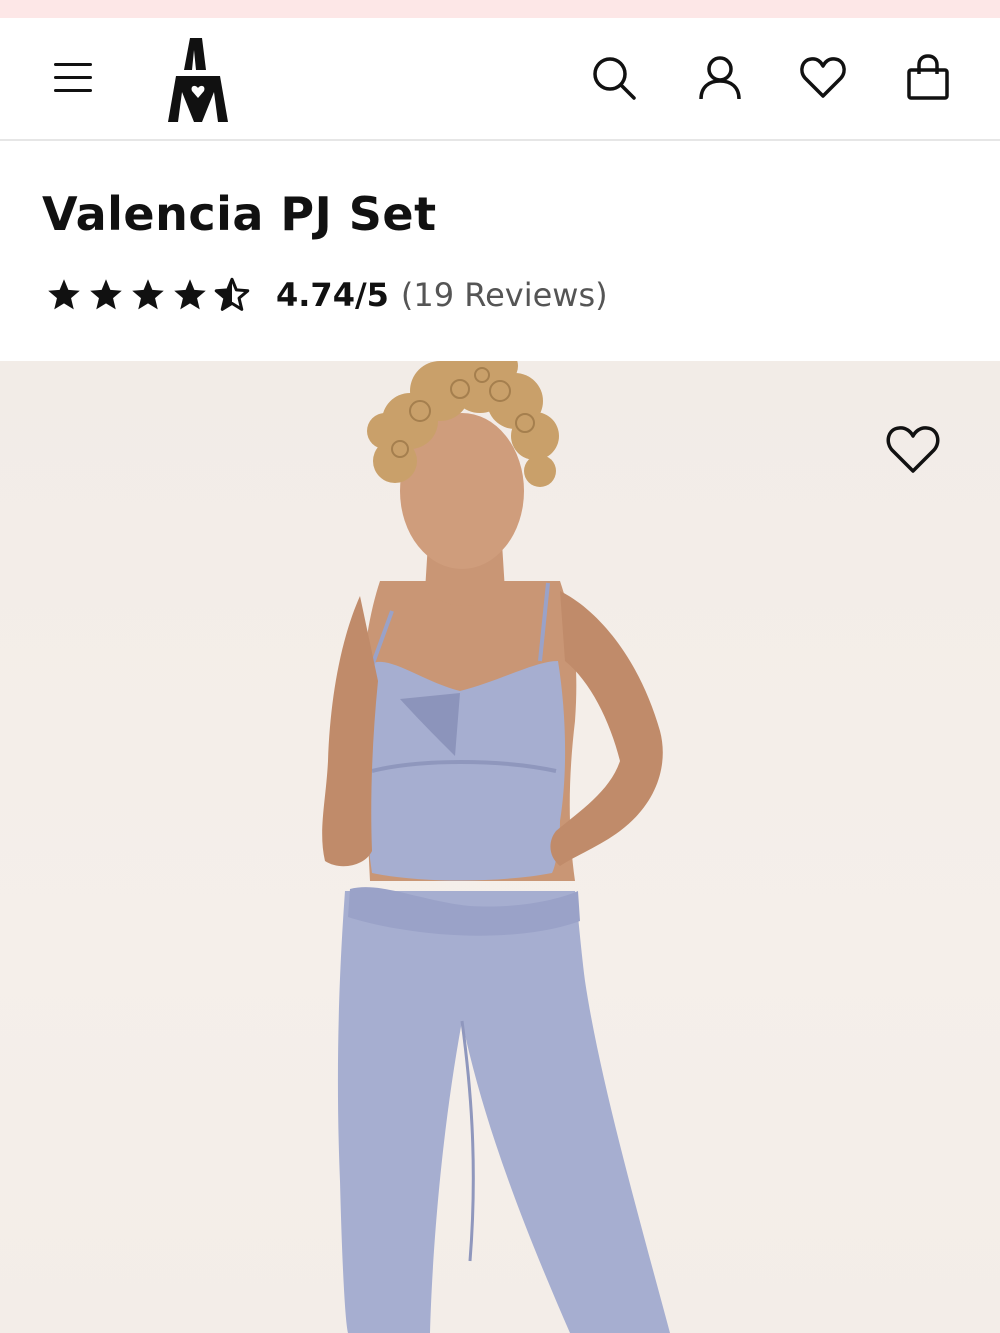  I want to click on product-title: Valencia PJ Set, so click(239, 214).